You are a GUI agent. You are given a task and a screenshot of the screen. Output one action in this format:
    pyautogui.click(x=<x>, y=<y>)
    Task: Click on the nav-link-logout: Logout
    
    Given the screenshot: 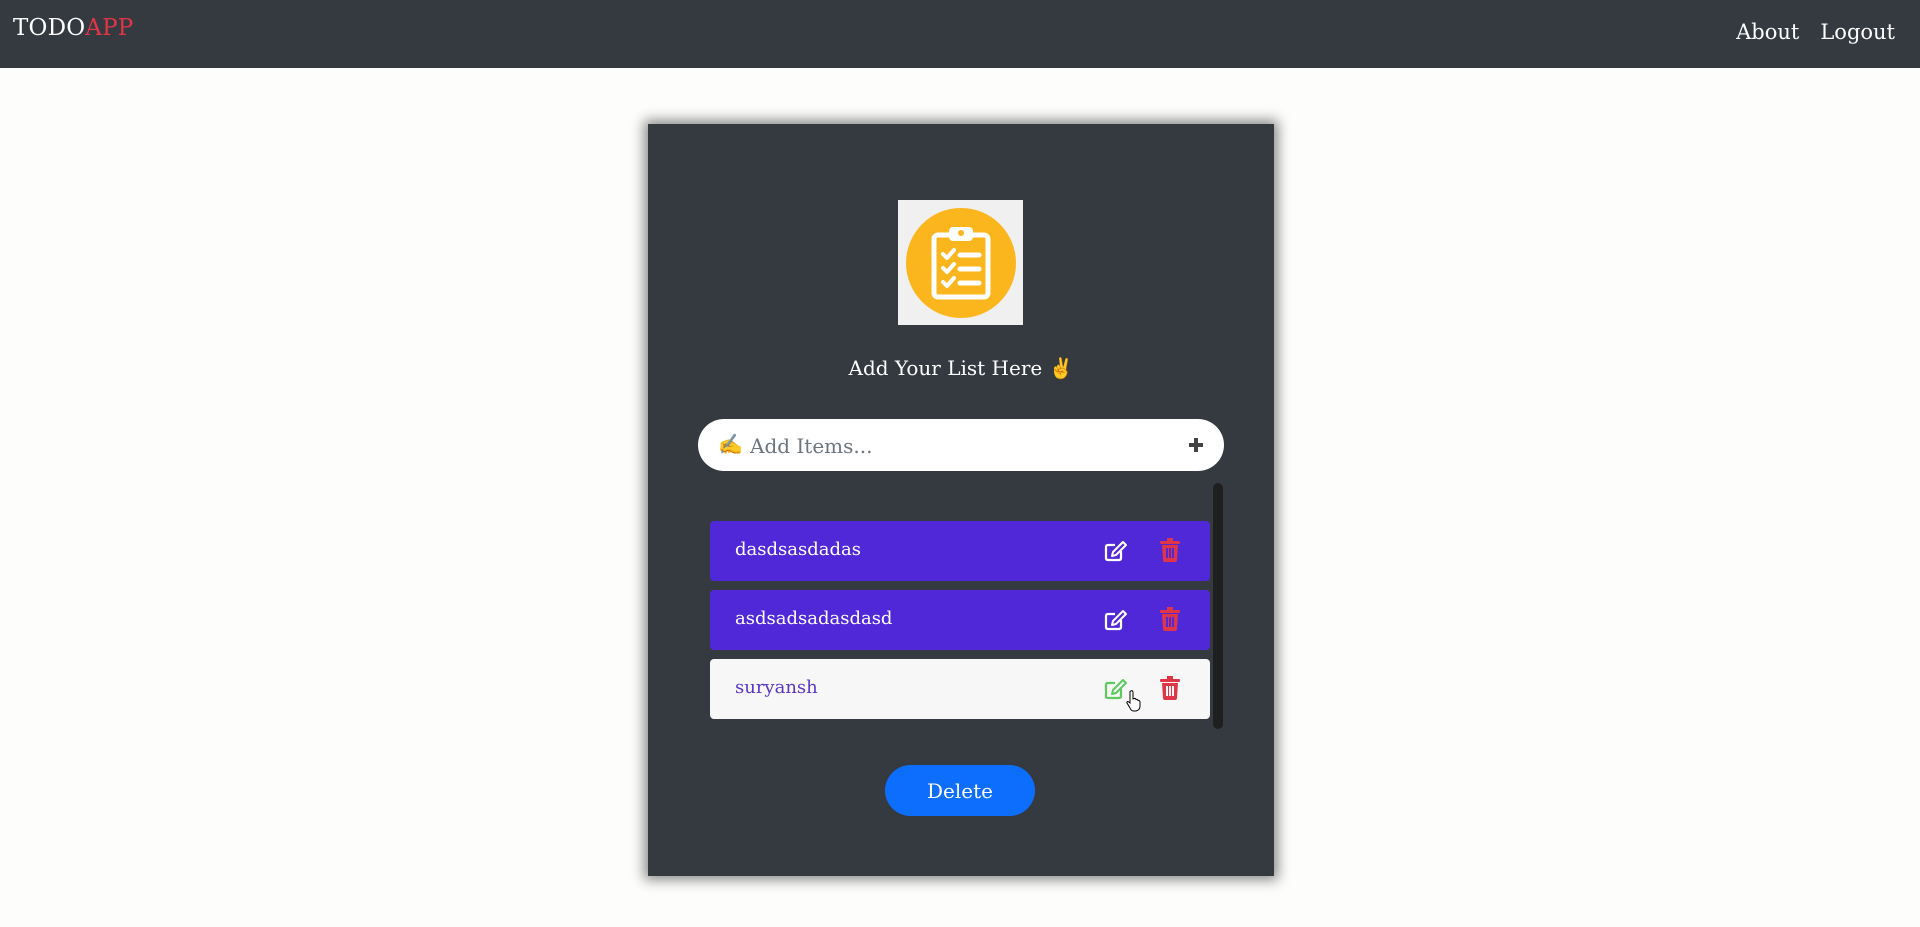 What is the action you would take?
    pyautogui.click(x=1857, y=32)
    